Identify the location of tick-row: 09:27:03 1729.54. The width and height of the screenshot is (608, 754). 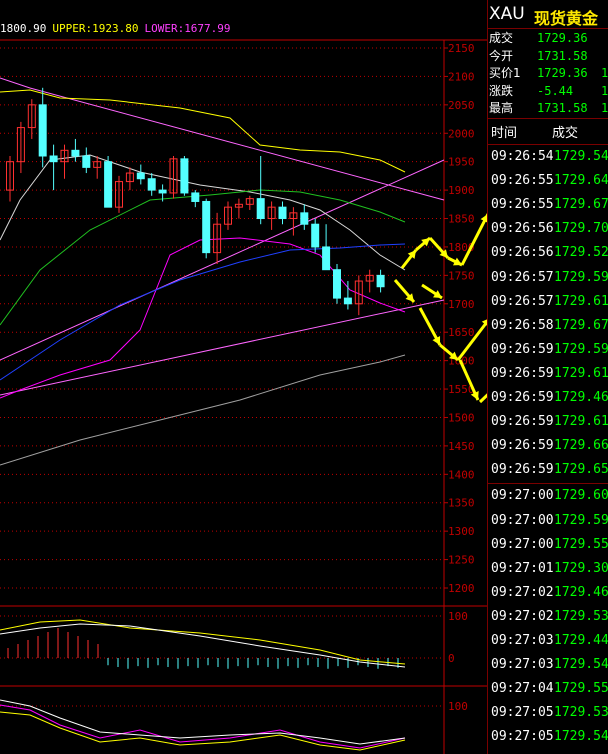
(548, 665).